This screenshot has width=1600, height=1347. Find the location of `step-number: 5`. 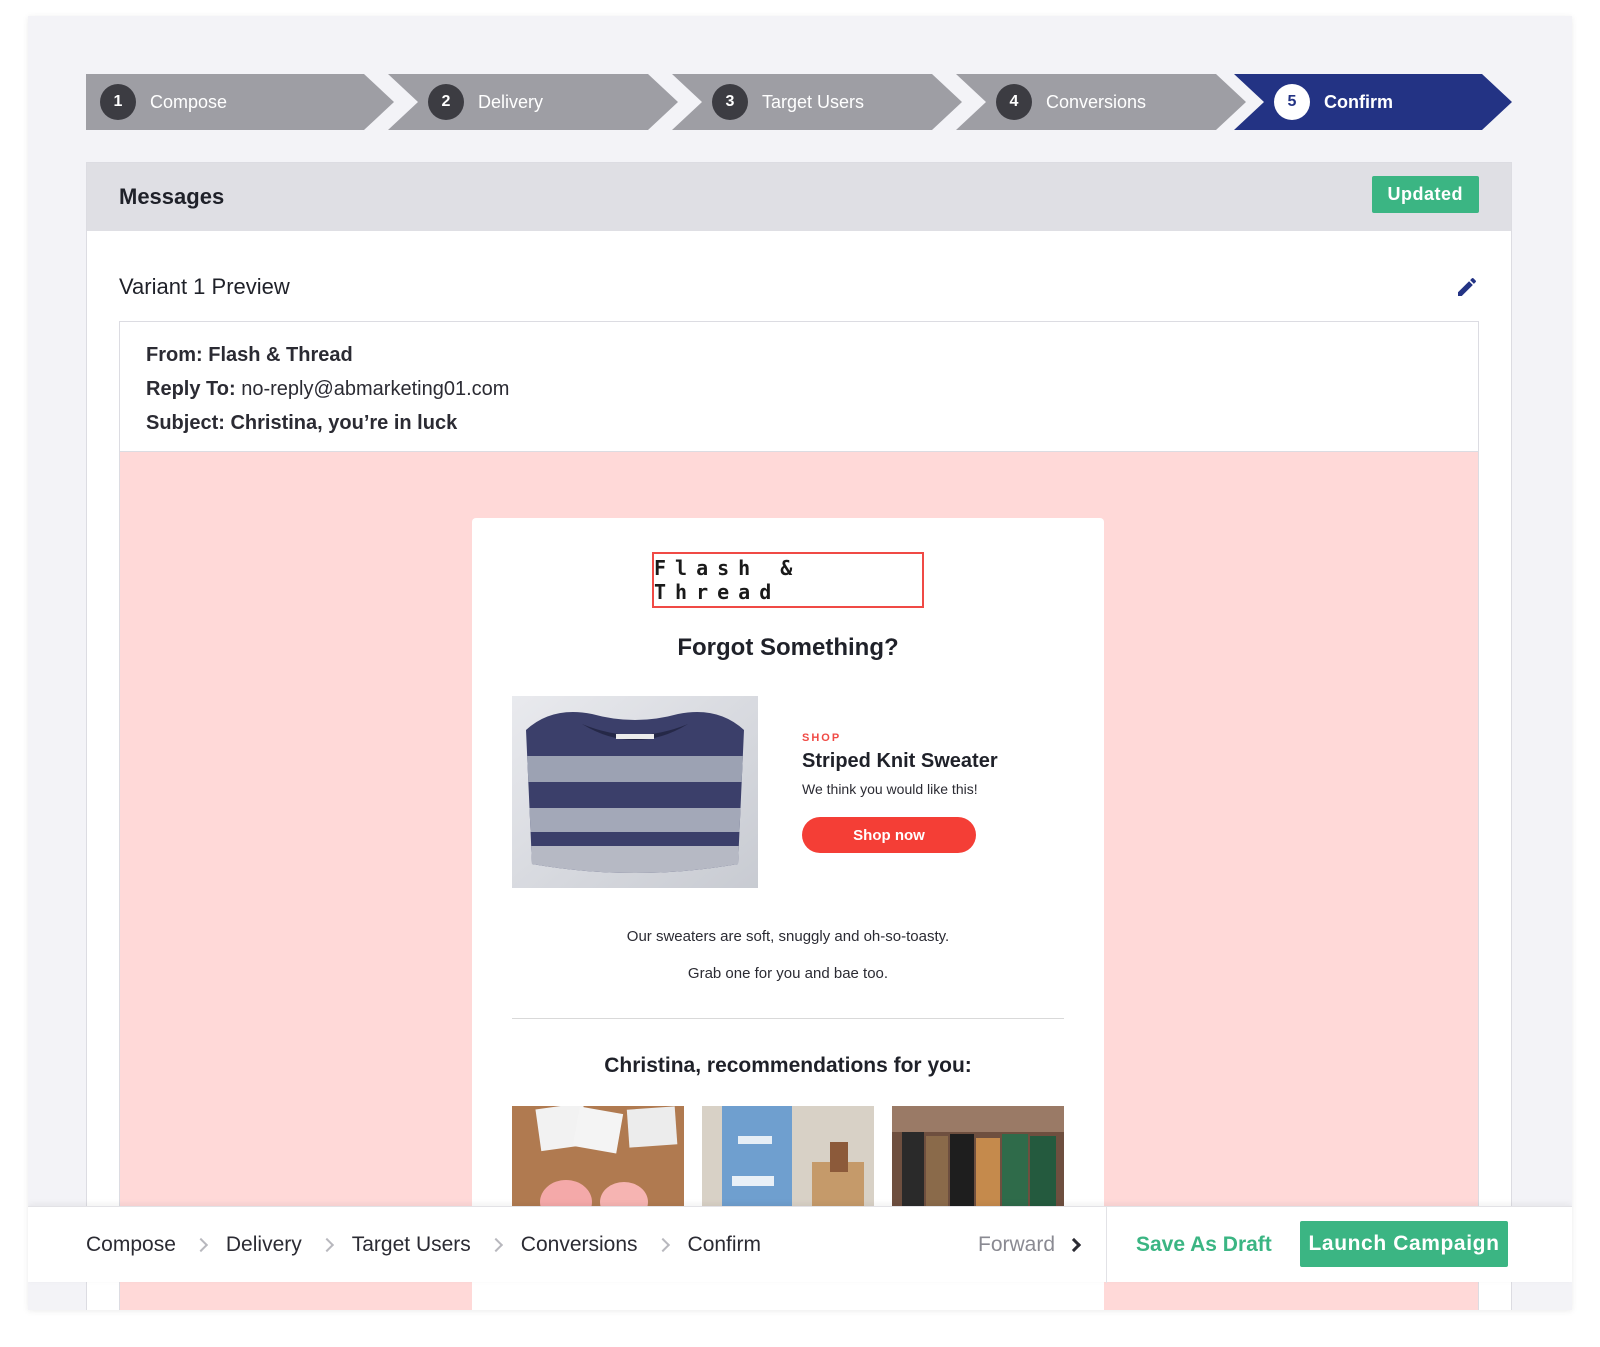

step-number: 5 is located at coordinates (1292, 102).